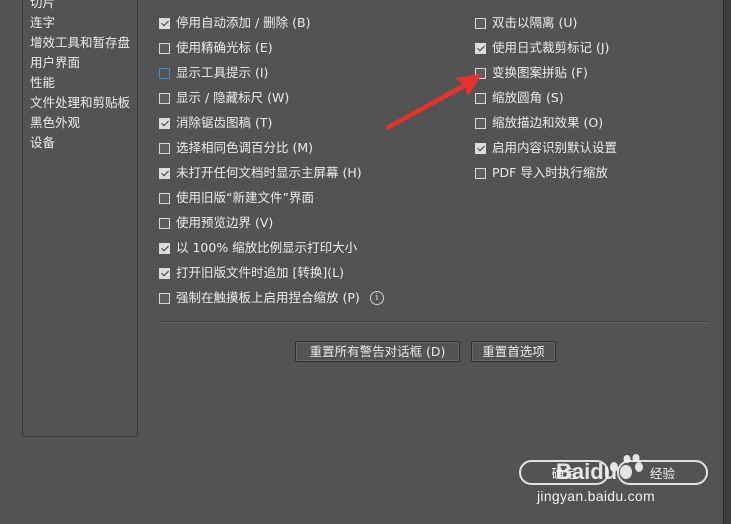 The image size is (731, 524). What do you see at coordinates (377, 351) in the screenshot?
I see `reset-all-warnings-button: 重置所有警告对话框 (D)` at bounding box center [377, 351].